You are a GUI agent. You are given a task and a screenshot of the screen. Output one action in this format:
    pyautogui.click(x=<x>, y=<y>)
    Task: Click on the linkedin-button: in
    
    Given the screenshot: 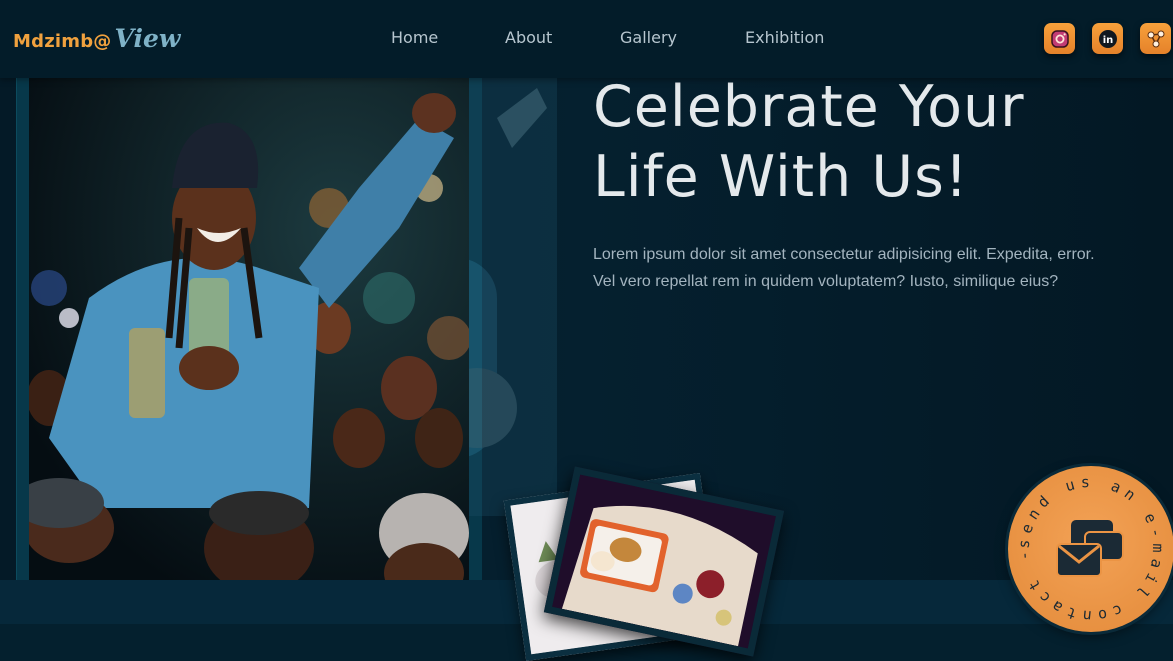 What is the action you would take?
    pyautogui.click(x=1107, y=38)
    